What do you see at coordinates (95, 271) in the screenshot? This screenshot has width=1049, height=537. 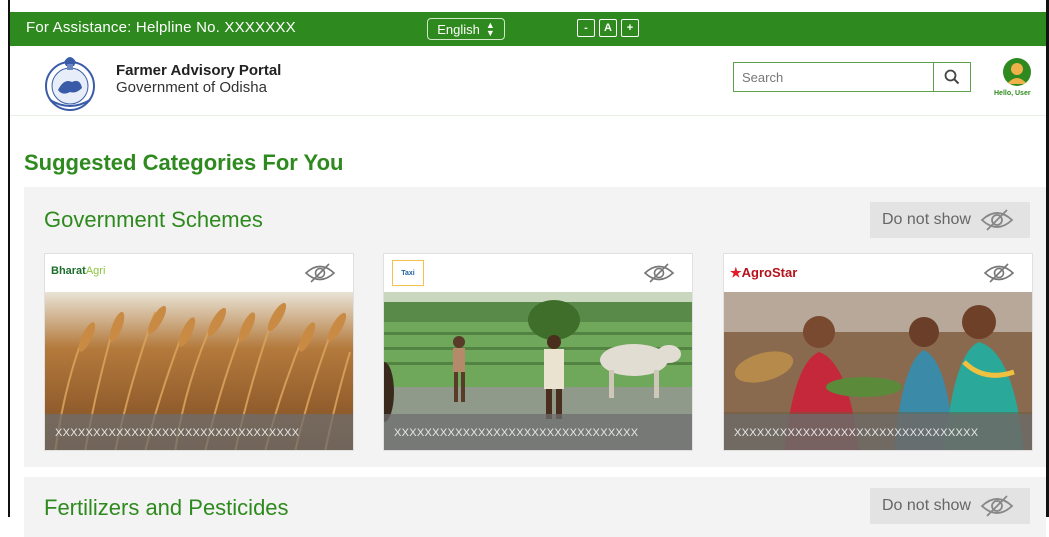 I see `brand-name-part: Agri` at bounding box center [95, 271].